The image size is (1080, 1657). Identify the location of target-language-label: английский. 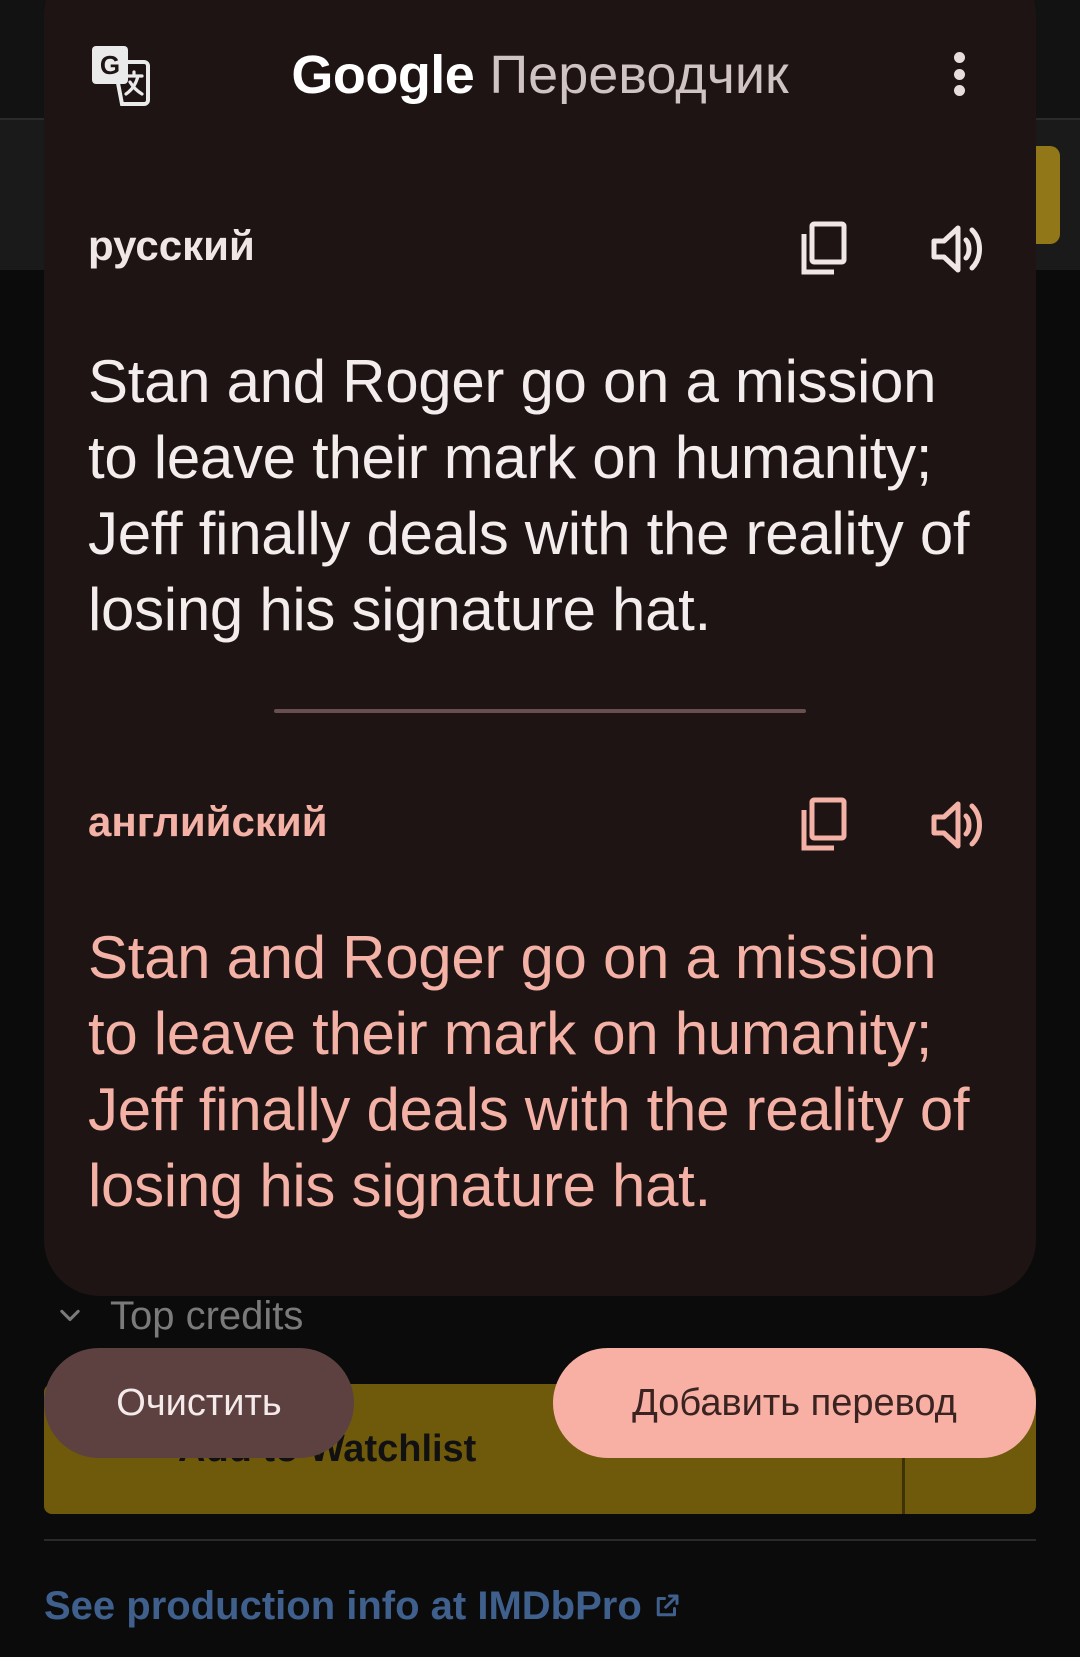
(208, 821).